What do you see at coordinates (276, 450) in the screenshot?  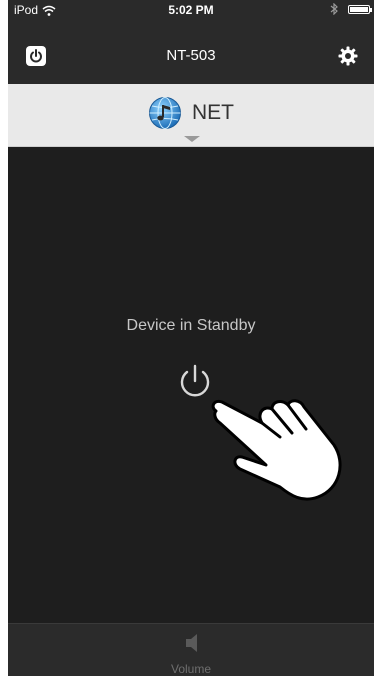 I see `tap-hand-icon` at bounding box center [276, 450].